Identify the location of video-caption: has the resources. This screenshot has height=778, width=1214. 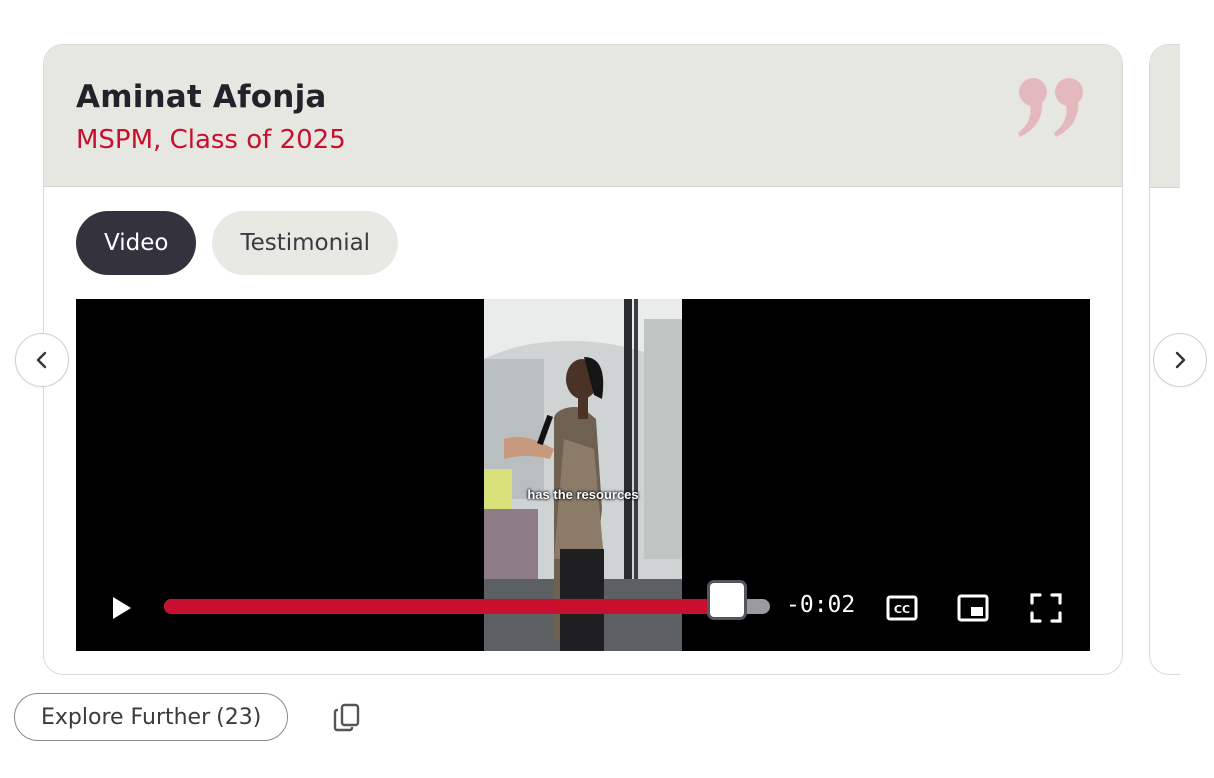
(583, 494).